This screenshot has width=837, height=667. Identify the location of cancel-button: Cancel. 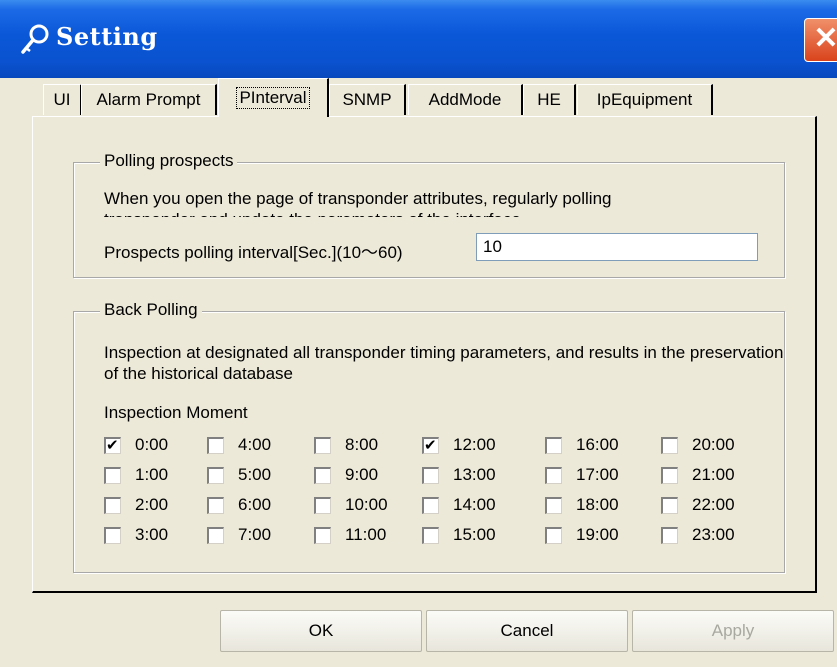
(527, 631).